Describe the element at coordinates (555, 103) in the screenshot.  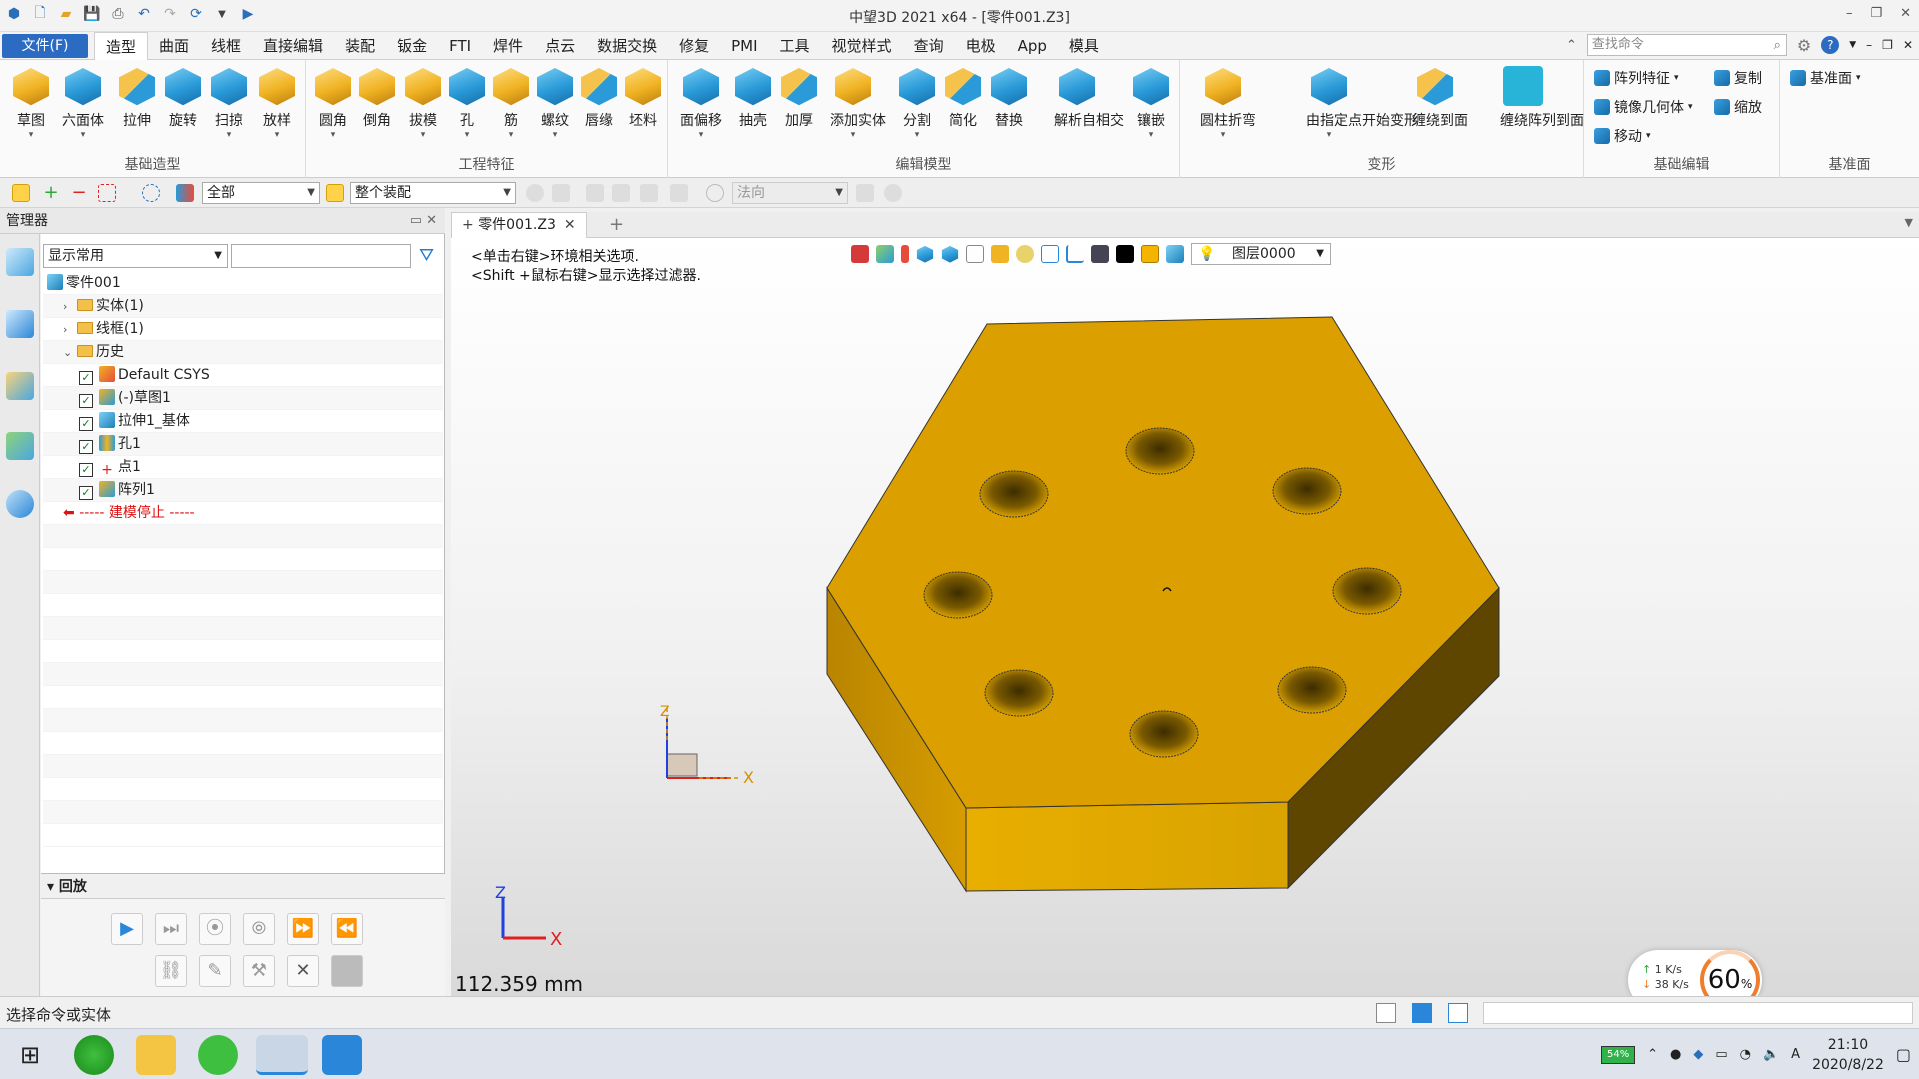
I see `thread-button: 螺纹 ▾` at that location.